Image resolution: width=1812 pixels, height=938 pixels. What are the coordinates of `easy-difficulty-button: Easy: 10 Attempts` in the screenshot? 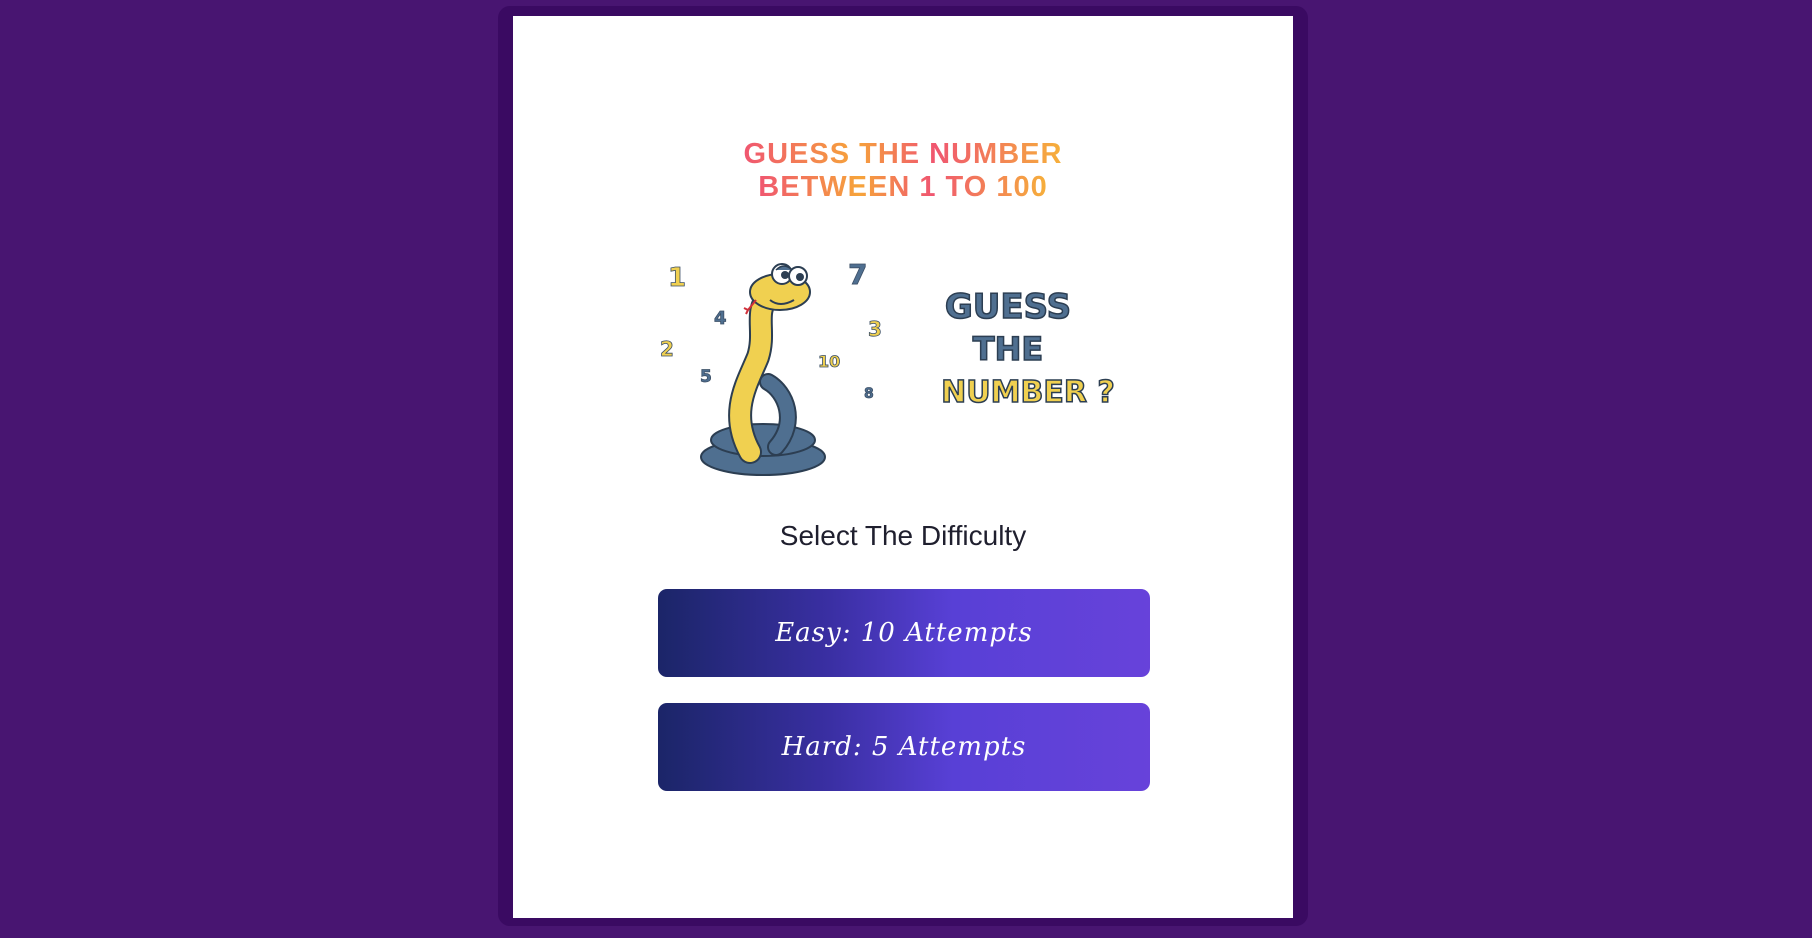 It's located at (904, 633).